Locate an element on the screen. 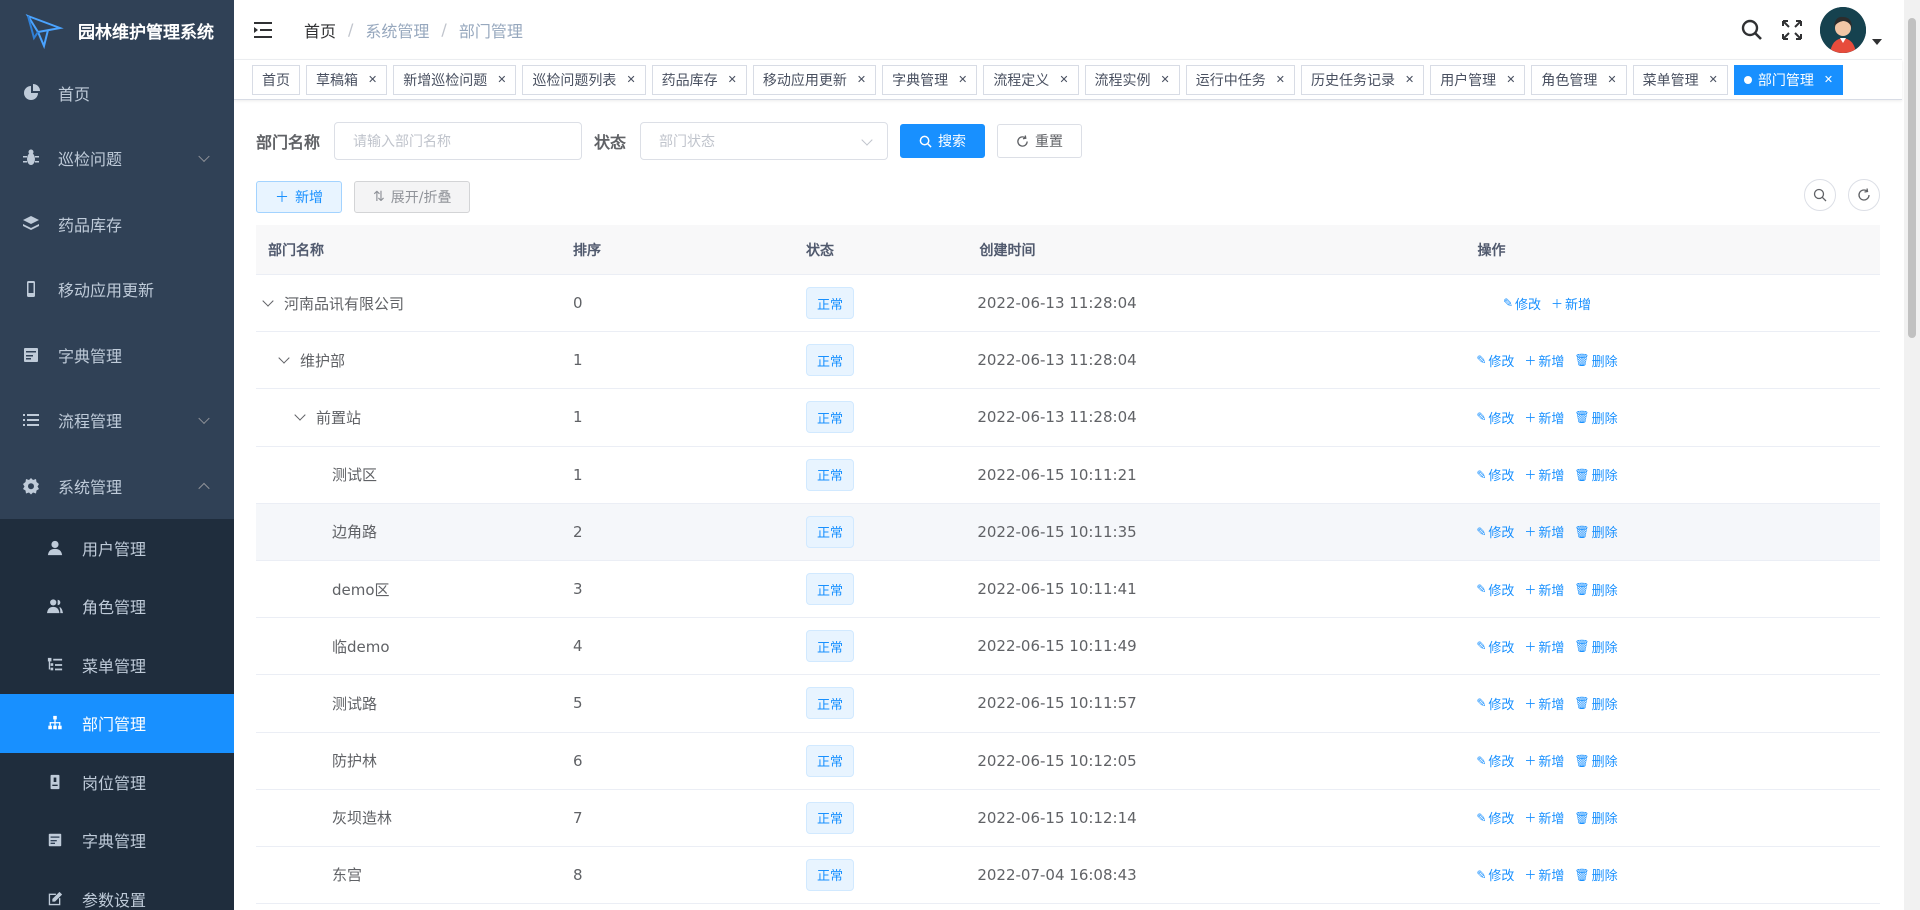  refresh-button is located at coordinates (1864, 195).